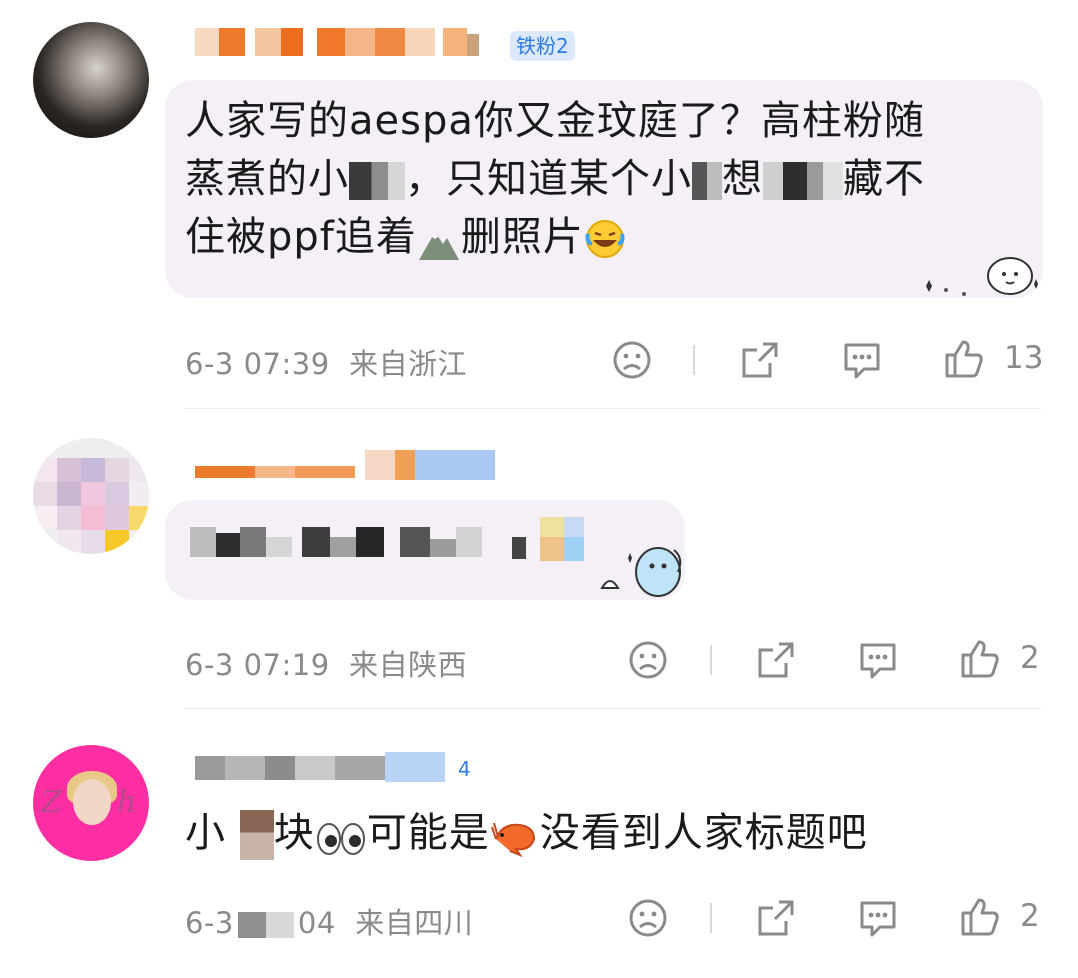 The width and height of the screenshot is (1078, 978). I want to click on comment-meta: 6-3 04 来自四川, so click(329, 921).